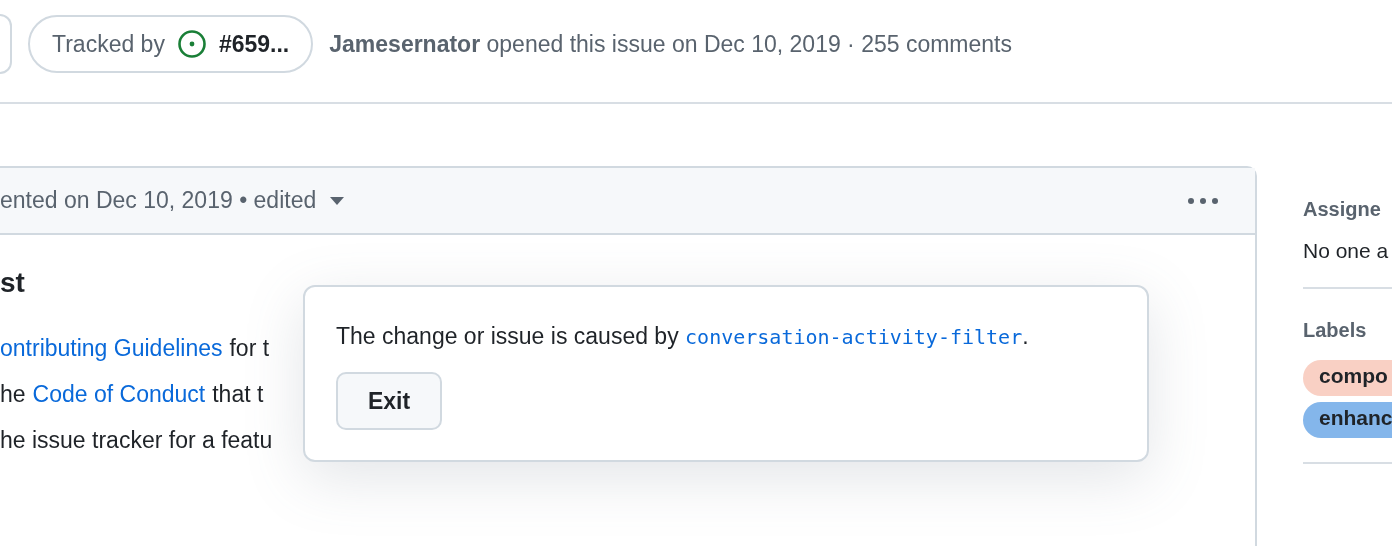 The height and width of the screenshot is (546, 1392). Describe the element at coordinates (389, 401) in the screenshot. I see `exit-button: Exit` at that location.